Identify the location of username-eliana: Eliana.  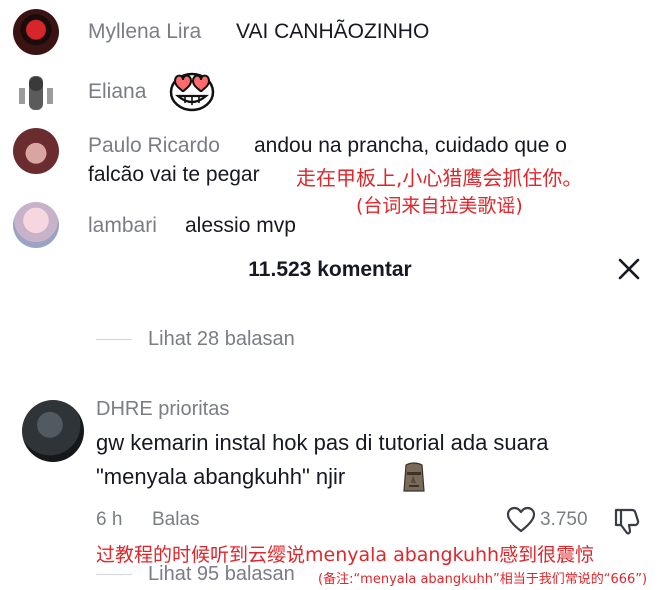
(117, 92).